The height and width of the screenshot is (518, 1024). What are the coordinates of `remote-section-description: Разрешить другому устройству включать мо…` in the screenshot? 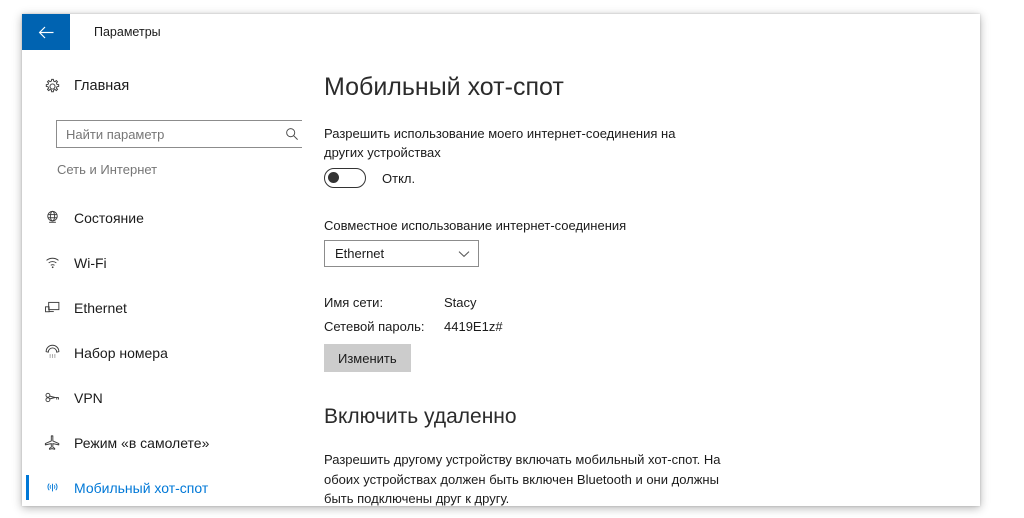 It's located at (522, 479).